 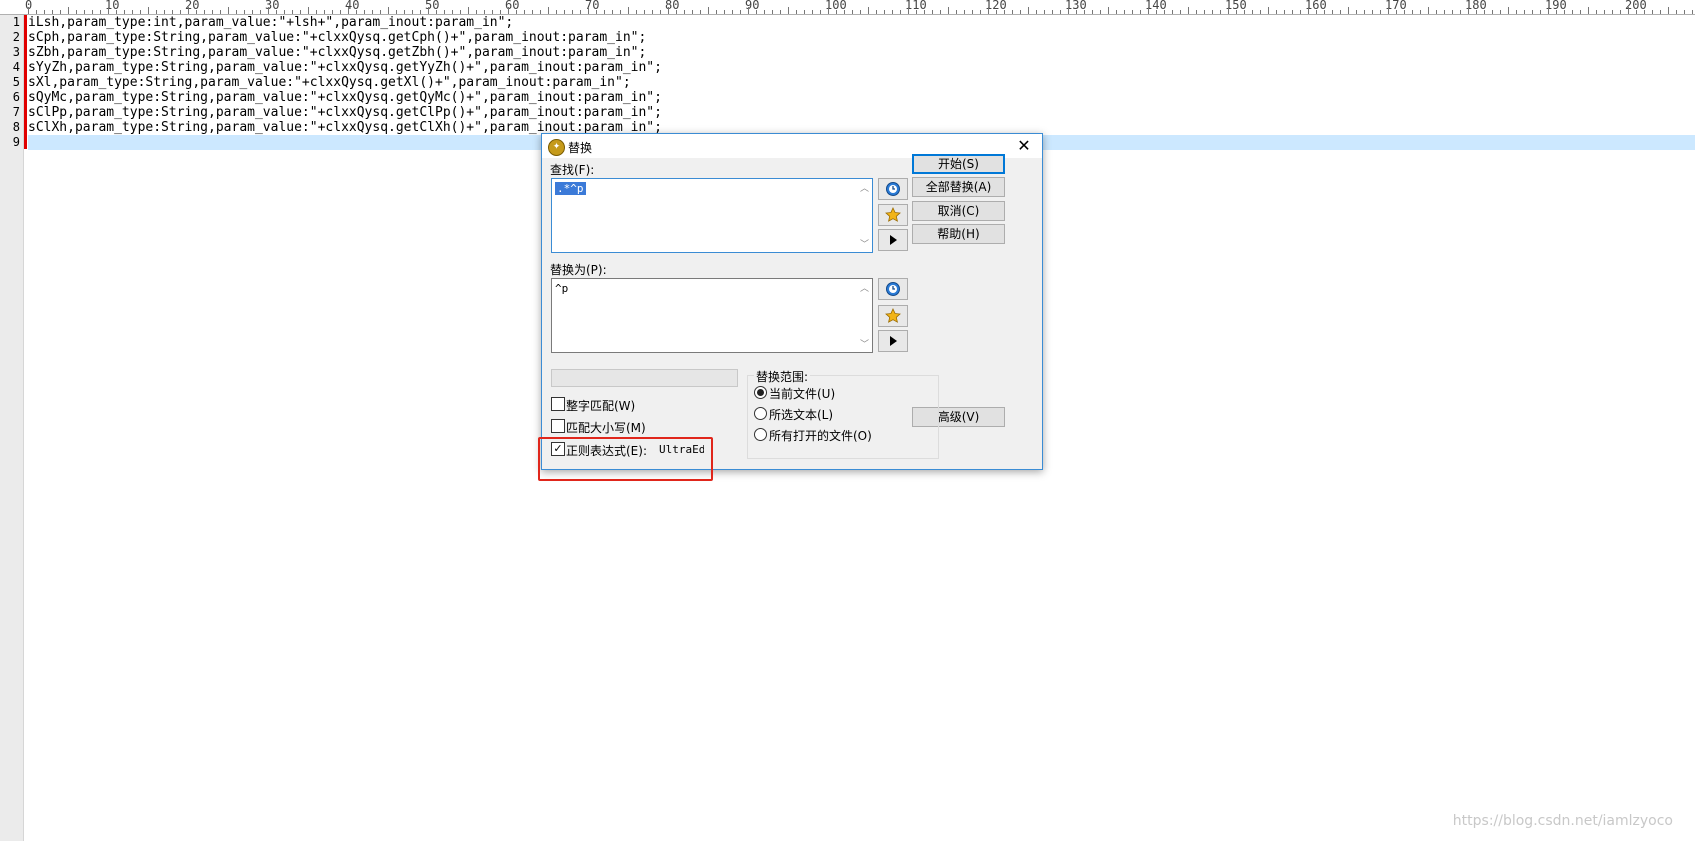 What do you see at coordinates (782, 376) in the screenshot?
I see `scope-title: 替换范围:` at bounding box center [782, 376].